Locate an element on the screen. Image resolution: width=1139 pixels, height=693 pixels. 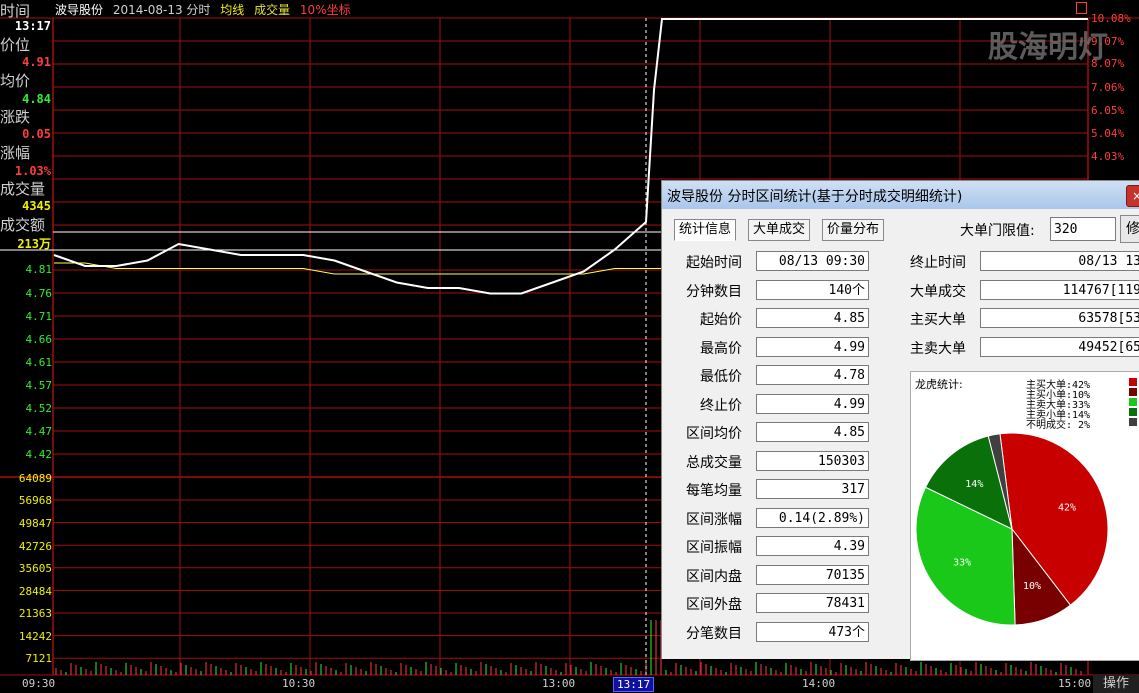
volume-tick: 28484 is located at coordinates (35, 591).